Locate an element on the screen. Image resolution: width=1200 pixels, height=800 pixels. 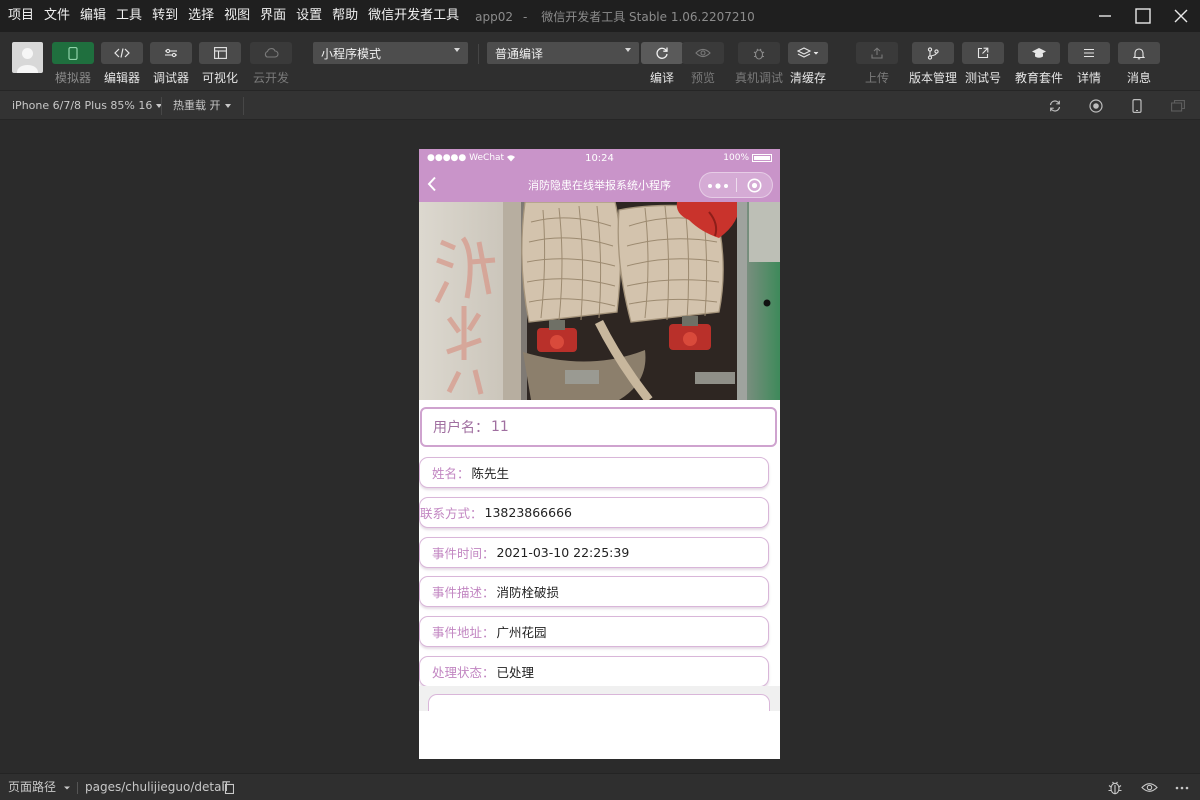
more-options-button is located at coordinates (1182, 788).